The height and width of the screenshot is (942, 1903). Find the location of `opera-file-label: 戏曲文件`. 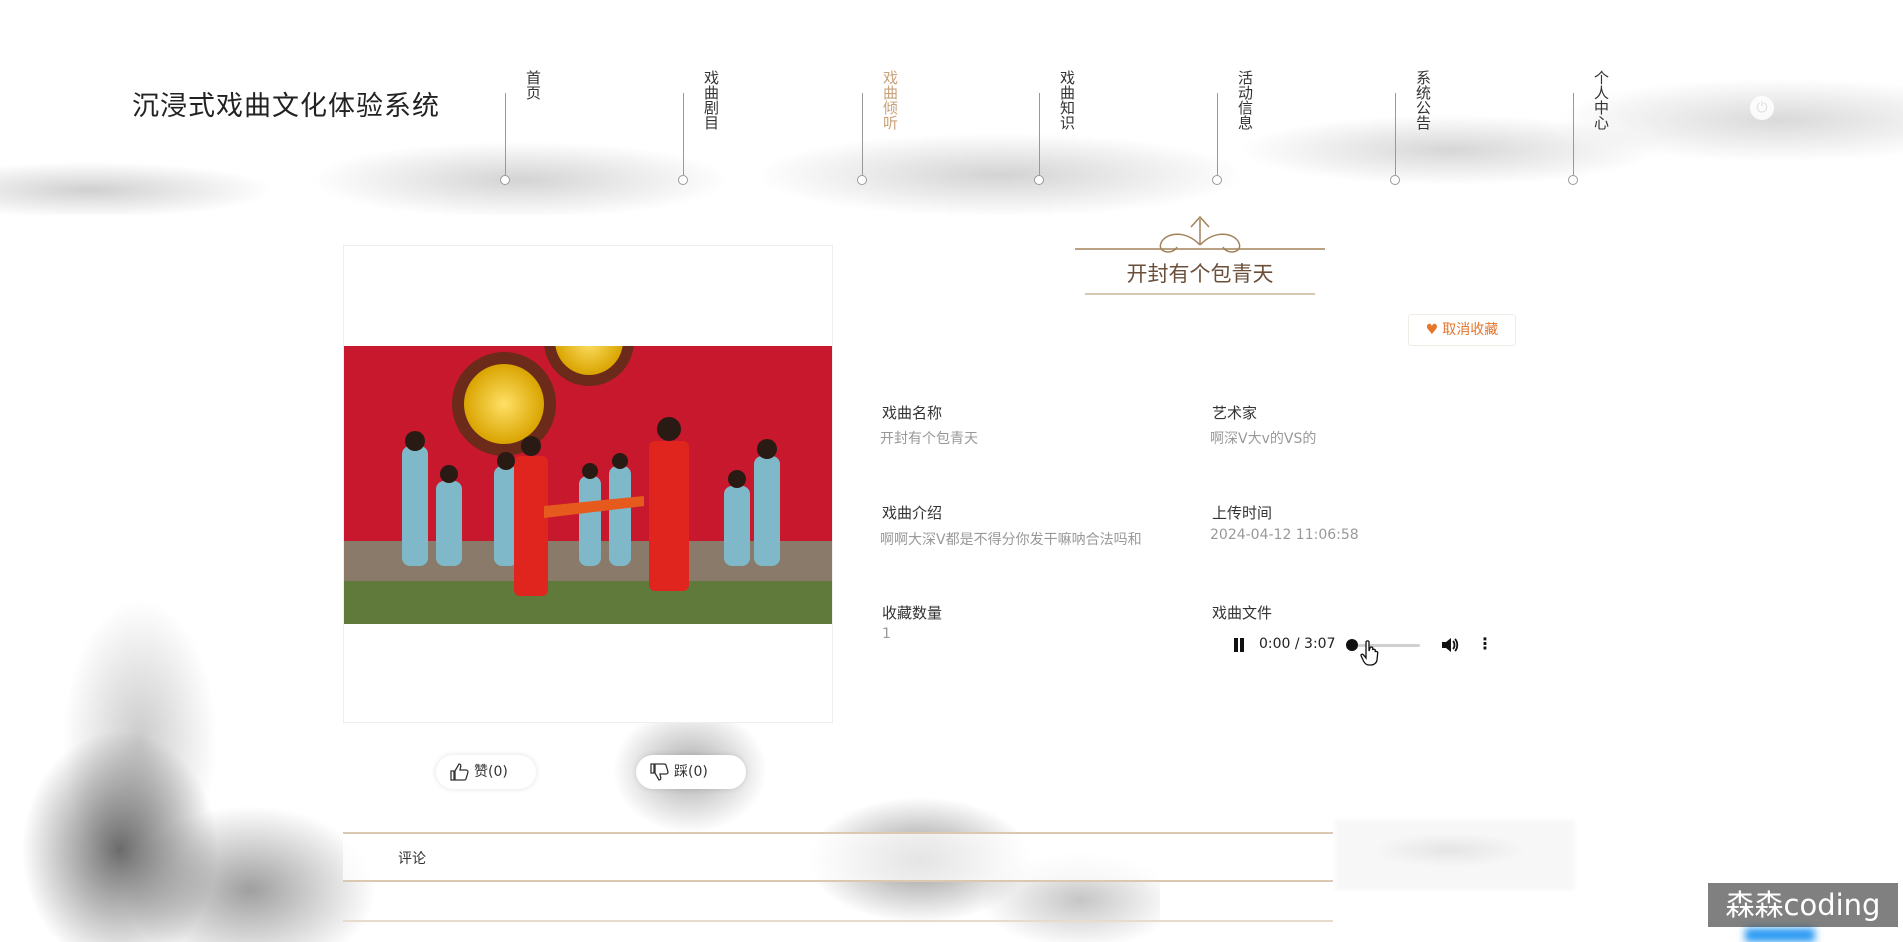

opera-file-label: 戏曲文件 is located at coordinates (1242, 613).